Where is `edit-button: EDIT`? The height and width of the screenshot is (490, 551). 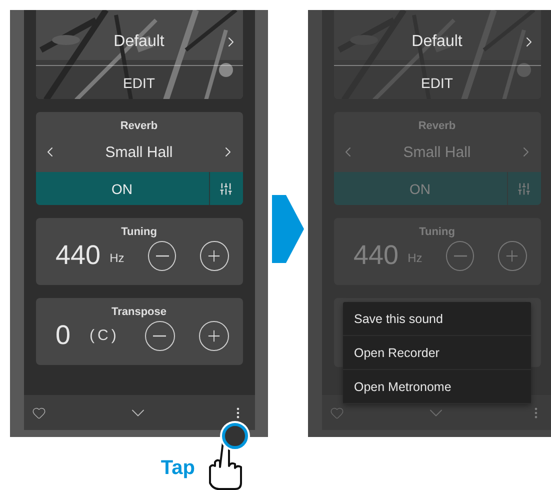
edit-button: EDIT is located at coordinates (437, 82).